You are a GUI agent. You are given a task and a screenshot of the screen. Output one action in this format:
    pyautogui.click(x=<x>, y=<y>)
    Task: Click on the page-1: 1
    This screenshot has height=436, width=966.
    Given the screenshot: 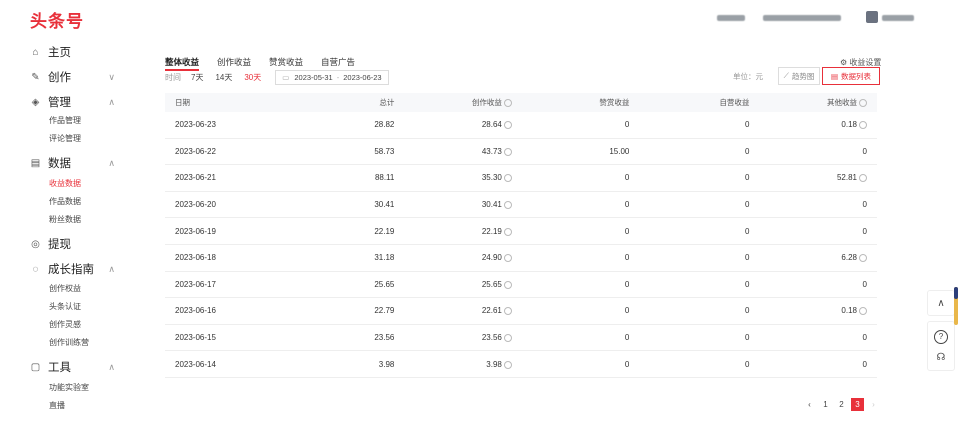 What is the action you would take?
    pyautogui.click(x=825, y=404)
    